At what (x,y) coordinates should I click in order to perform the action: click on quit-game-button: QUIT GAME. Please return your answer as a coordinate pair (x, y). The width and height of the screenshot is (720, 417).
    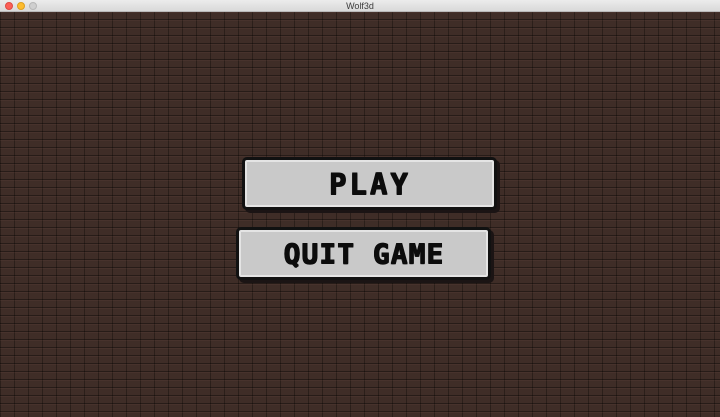
    Looking at the image, I should click on (363, 253).